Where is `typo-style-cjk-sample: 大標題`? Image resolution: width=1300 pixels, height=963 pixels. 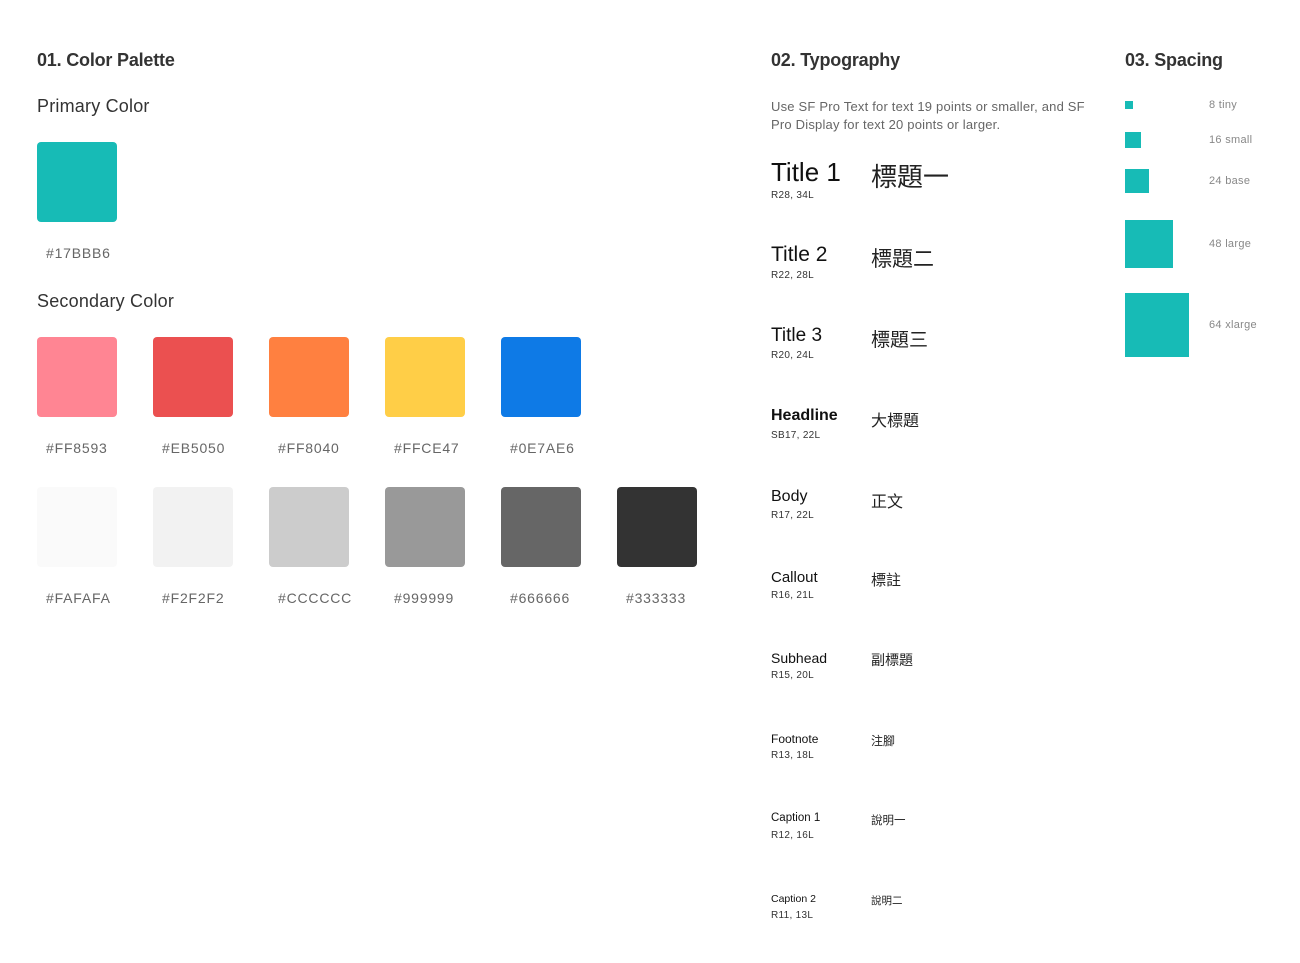
typo-style-cjk-sample: 大標題 is located at coordinates (895, 421).